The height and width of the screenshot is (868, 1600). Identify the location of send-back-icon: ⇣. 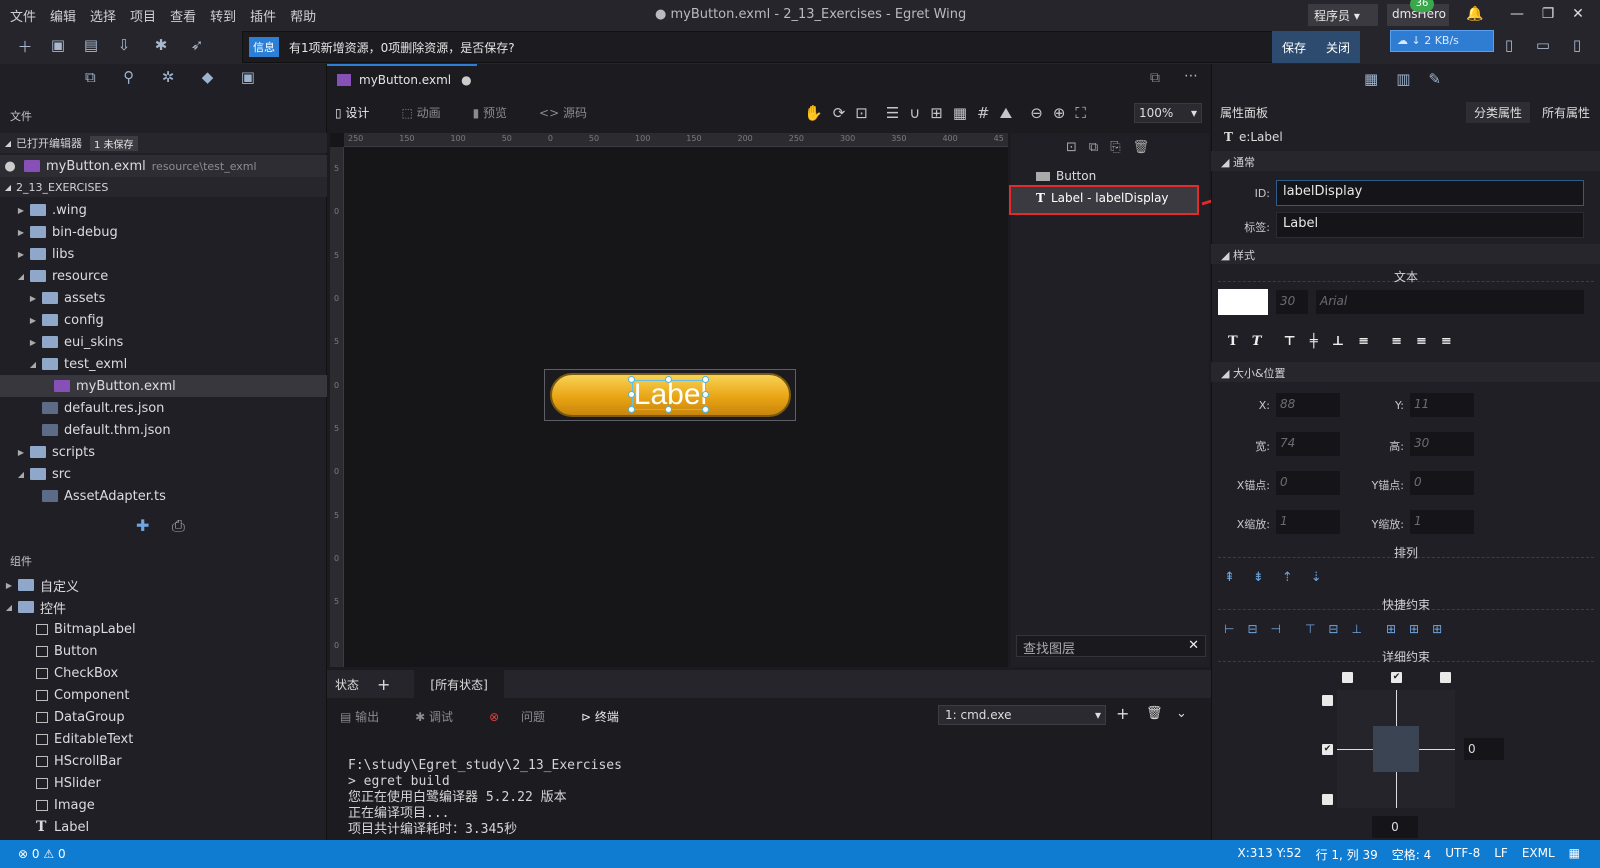
(1316, 577).